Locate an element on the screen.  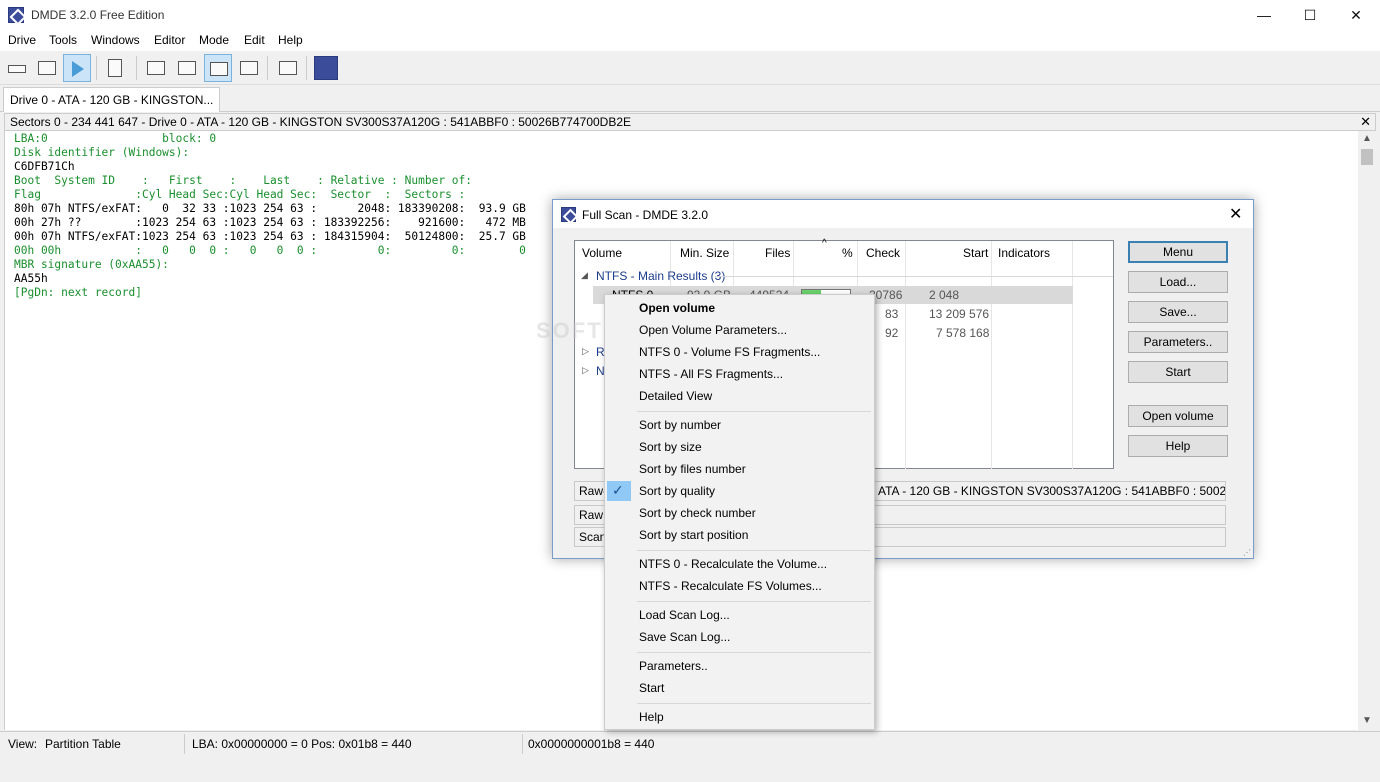
collapse-icon: ◢ is located at coordinates (584, 275).